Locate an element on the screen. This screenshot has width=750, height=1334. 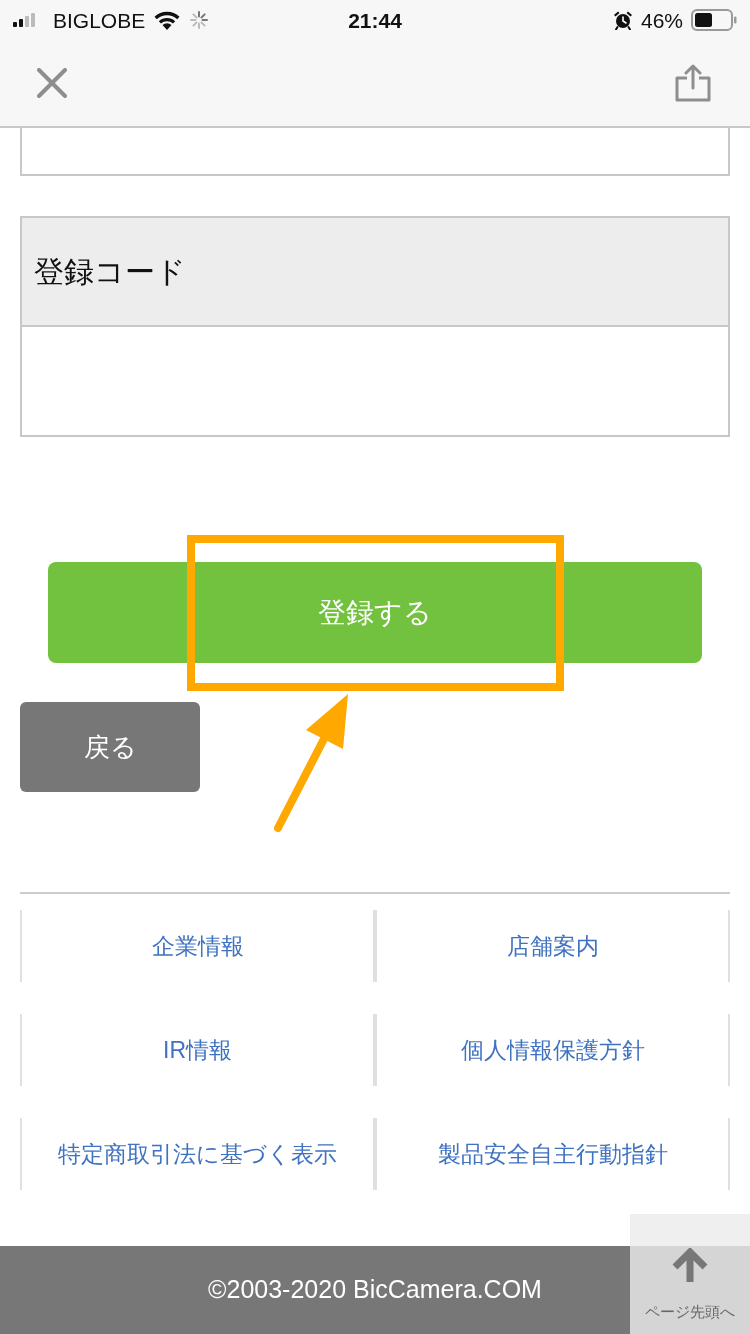
wifi-icon is located at coordinates (167, 20).